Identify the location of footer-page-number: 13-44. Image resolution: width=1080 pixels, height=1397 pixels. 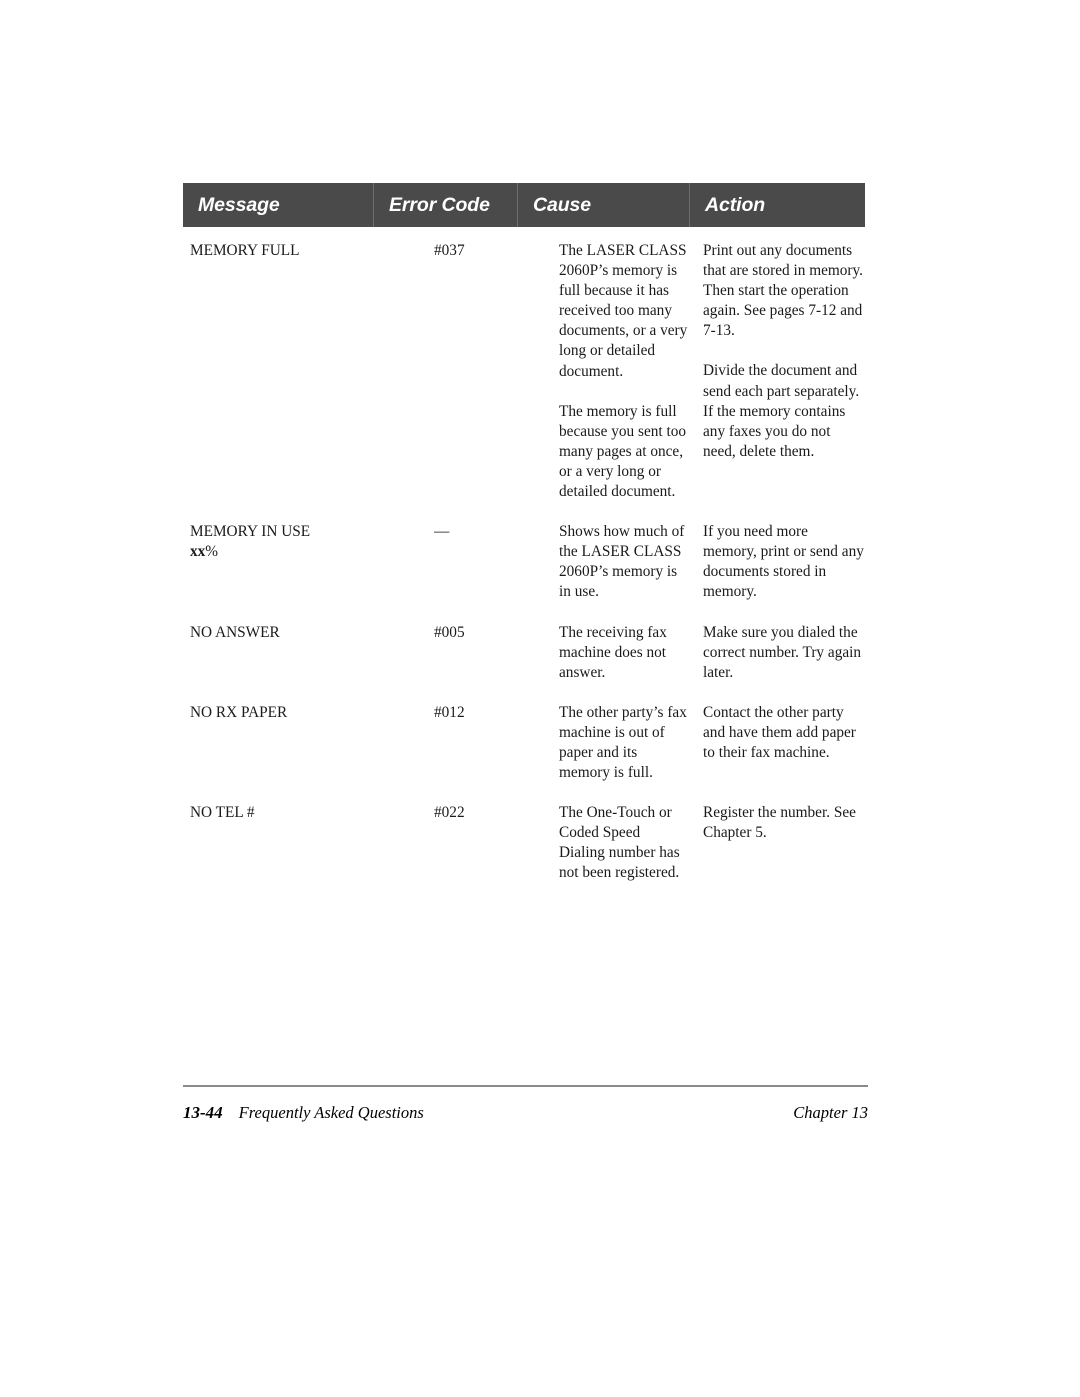
(203, 1112).